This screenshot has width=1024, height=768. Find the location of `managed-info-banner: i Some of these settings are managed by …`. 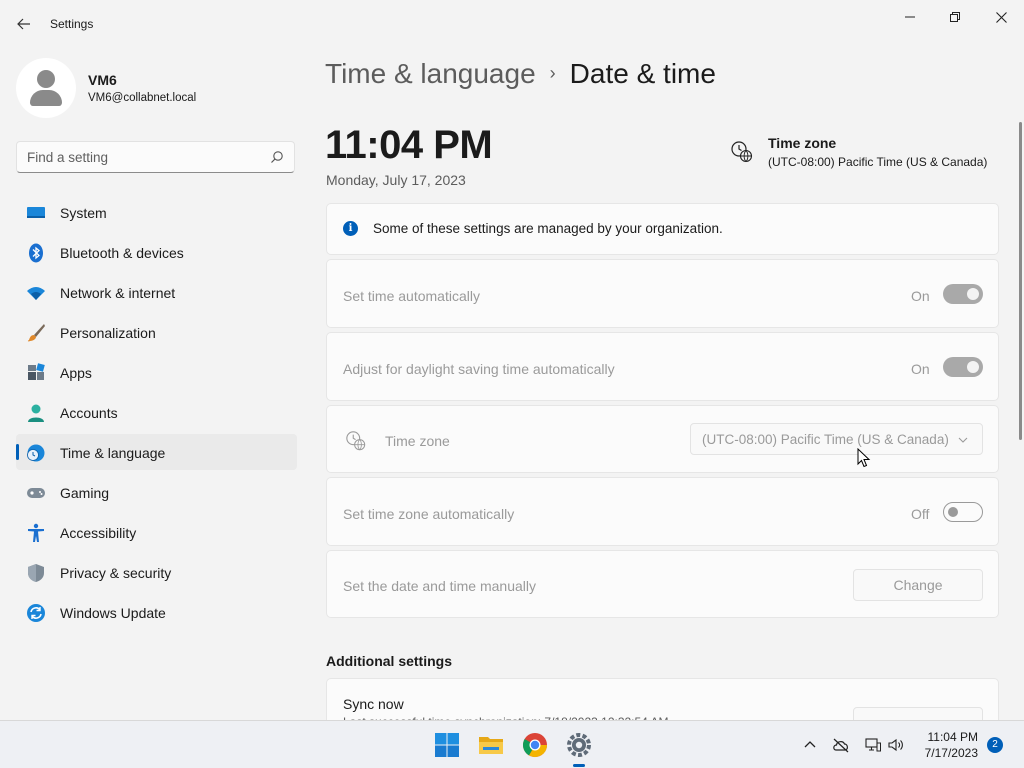

managed-info-banner: i Some of these settings are managed by … is located at coordinates (662, 229).